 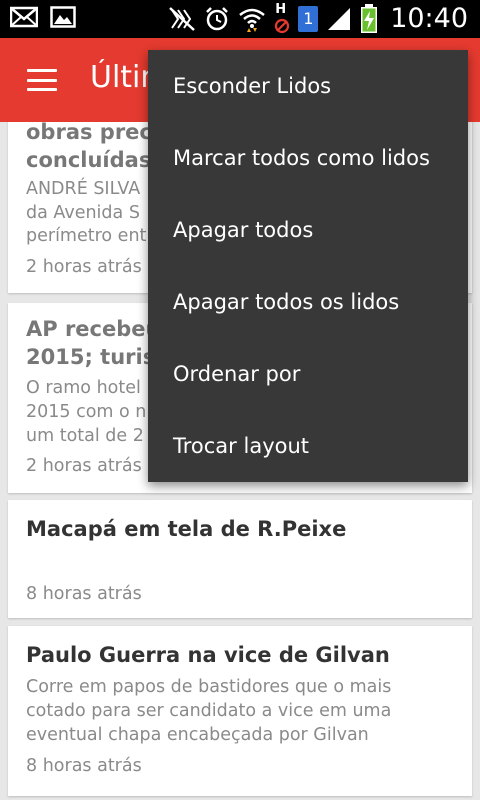 What do you see at coordinates (209, 711) in the screenshot?
I see `card-snippet-line: cotado para ser candidato a vice em uma` at bounding box center [209, 711].